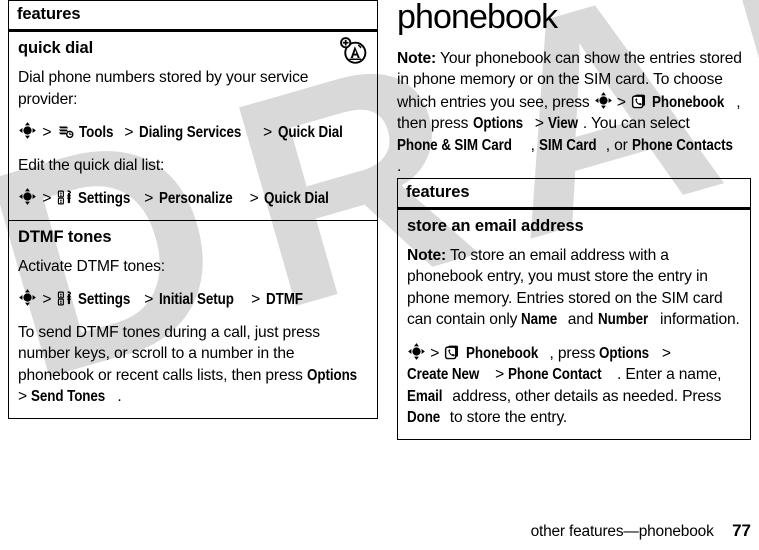 The image size is (759, 550). I want to click on menu-label: Send Tones, so click(68, 396).